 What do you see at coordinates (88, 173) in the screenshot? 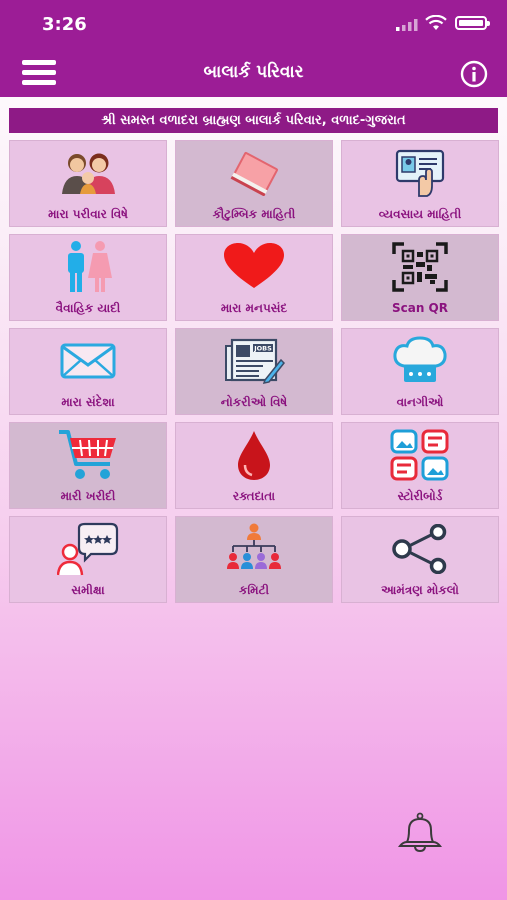
I see `family-icon` at bounding box center [88, 173].